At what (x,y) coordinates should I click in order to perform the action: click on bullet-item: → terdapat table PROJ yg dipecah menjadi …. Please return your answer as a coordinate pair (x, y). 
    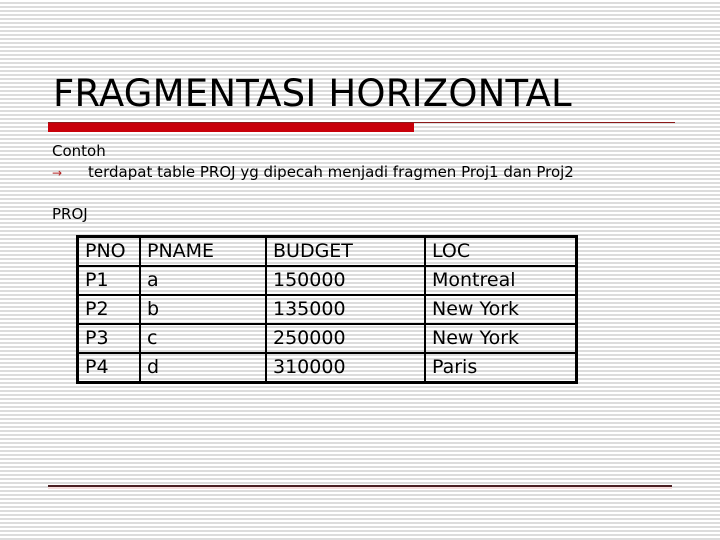
    Looking at the image, I should click on (313, 172).